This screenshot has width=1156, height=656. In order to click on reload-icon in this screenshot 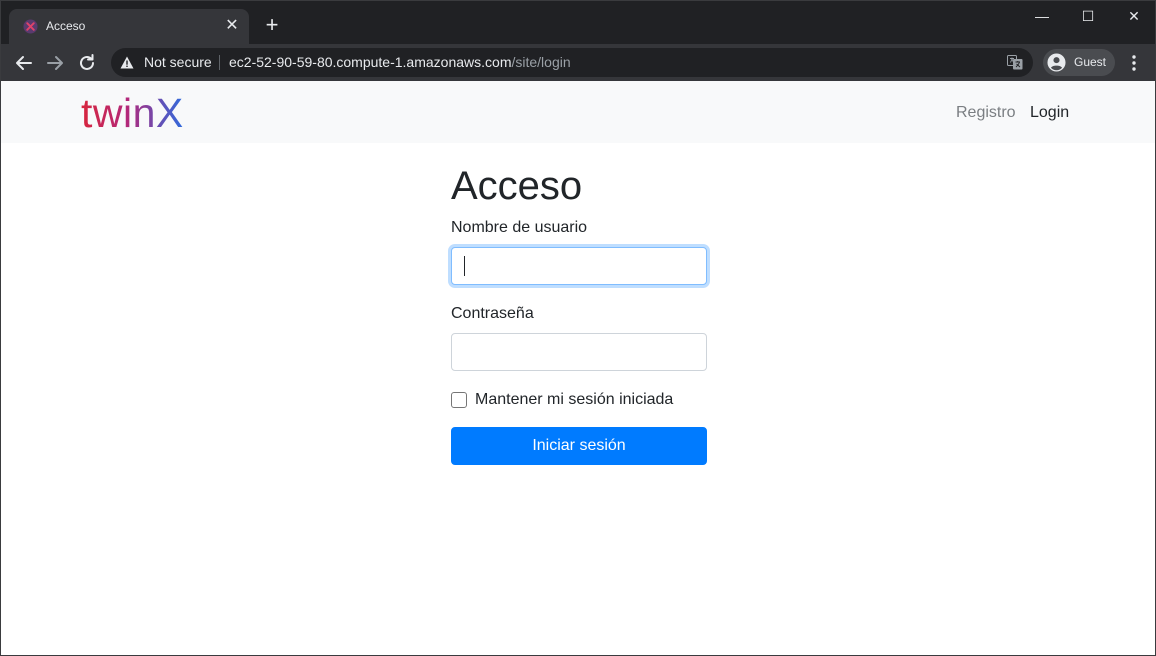, I will do `click(87, 63)`.